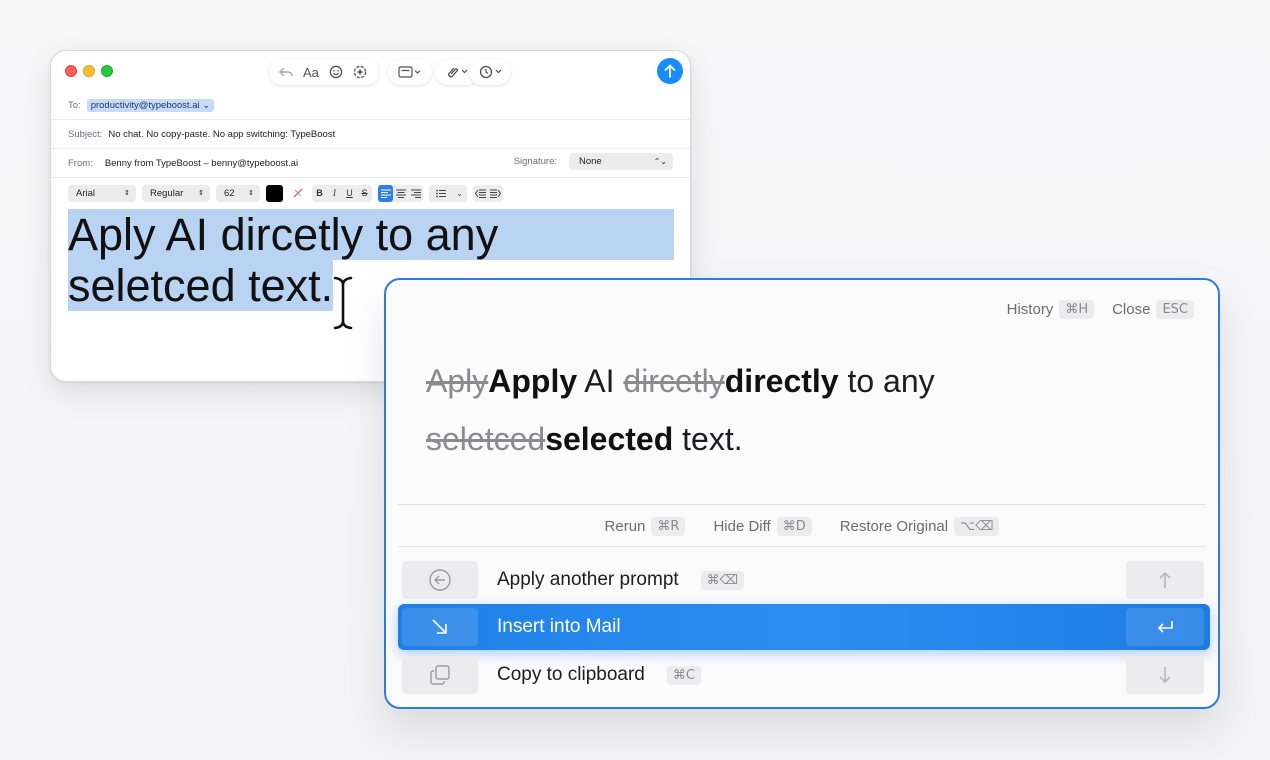 This screenshot has height=760, width=1270. Describe the element at coordinates (588, 579) in the screenshot. I see `option-label: Apply another prompt` at that location.